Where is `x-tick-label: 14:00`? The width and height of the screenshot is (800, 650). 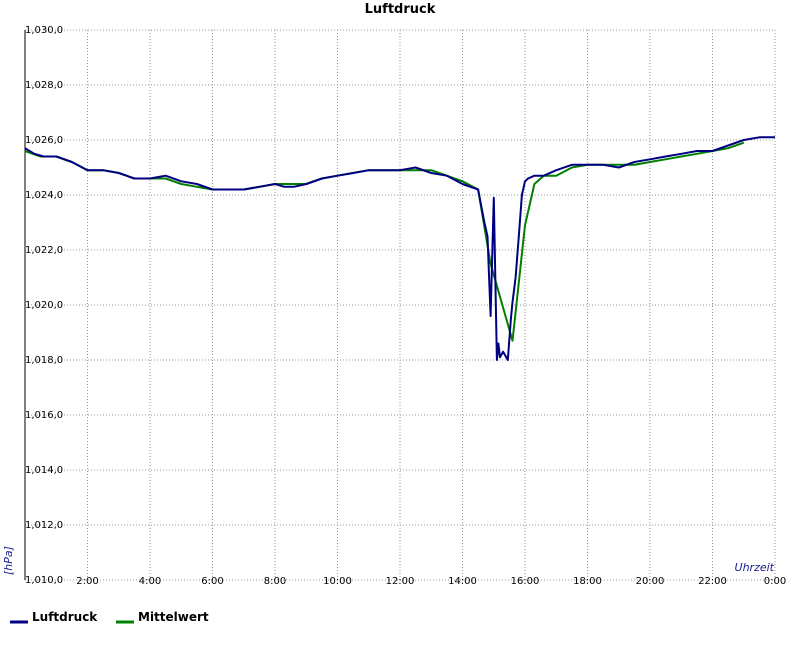
x-tick-label: 14:00 is located at coordinates (462, 581).